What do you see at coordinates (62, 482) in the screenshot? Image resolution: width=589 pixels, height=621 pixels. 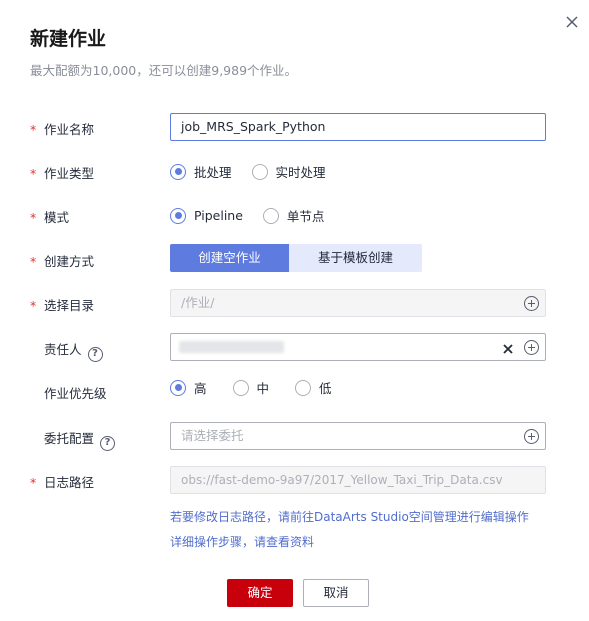 I see `log-path-label: * 日志路径` at bounding box center [62, 482].